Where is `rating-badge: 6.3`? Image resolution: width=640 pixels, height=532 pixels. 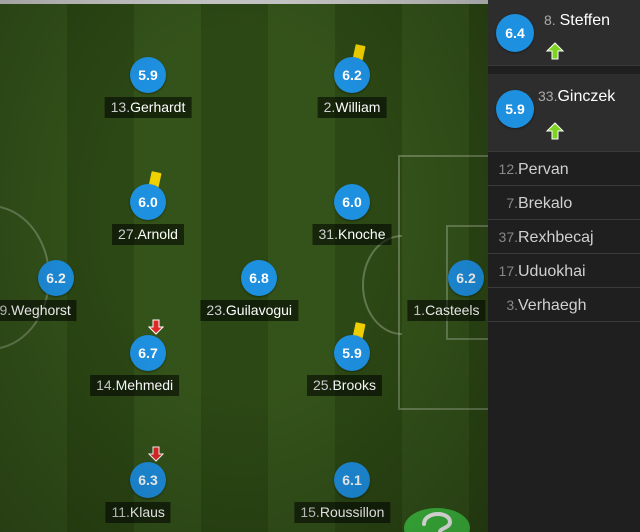 rating-badge: 6.3 is located at coordinates (148, 480).